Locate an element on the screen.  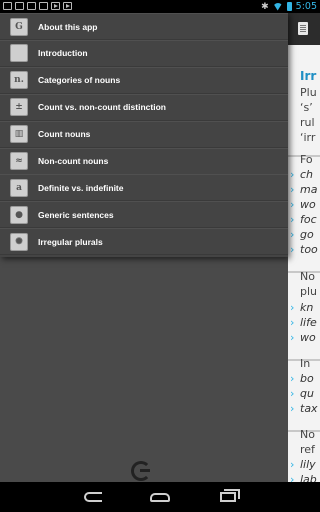
app-logo-icon: G is located at coordinates (19, 26).